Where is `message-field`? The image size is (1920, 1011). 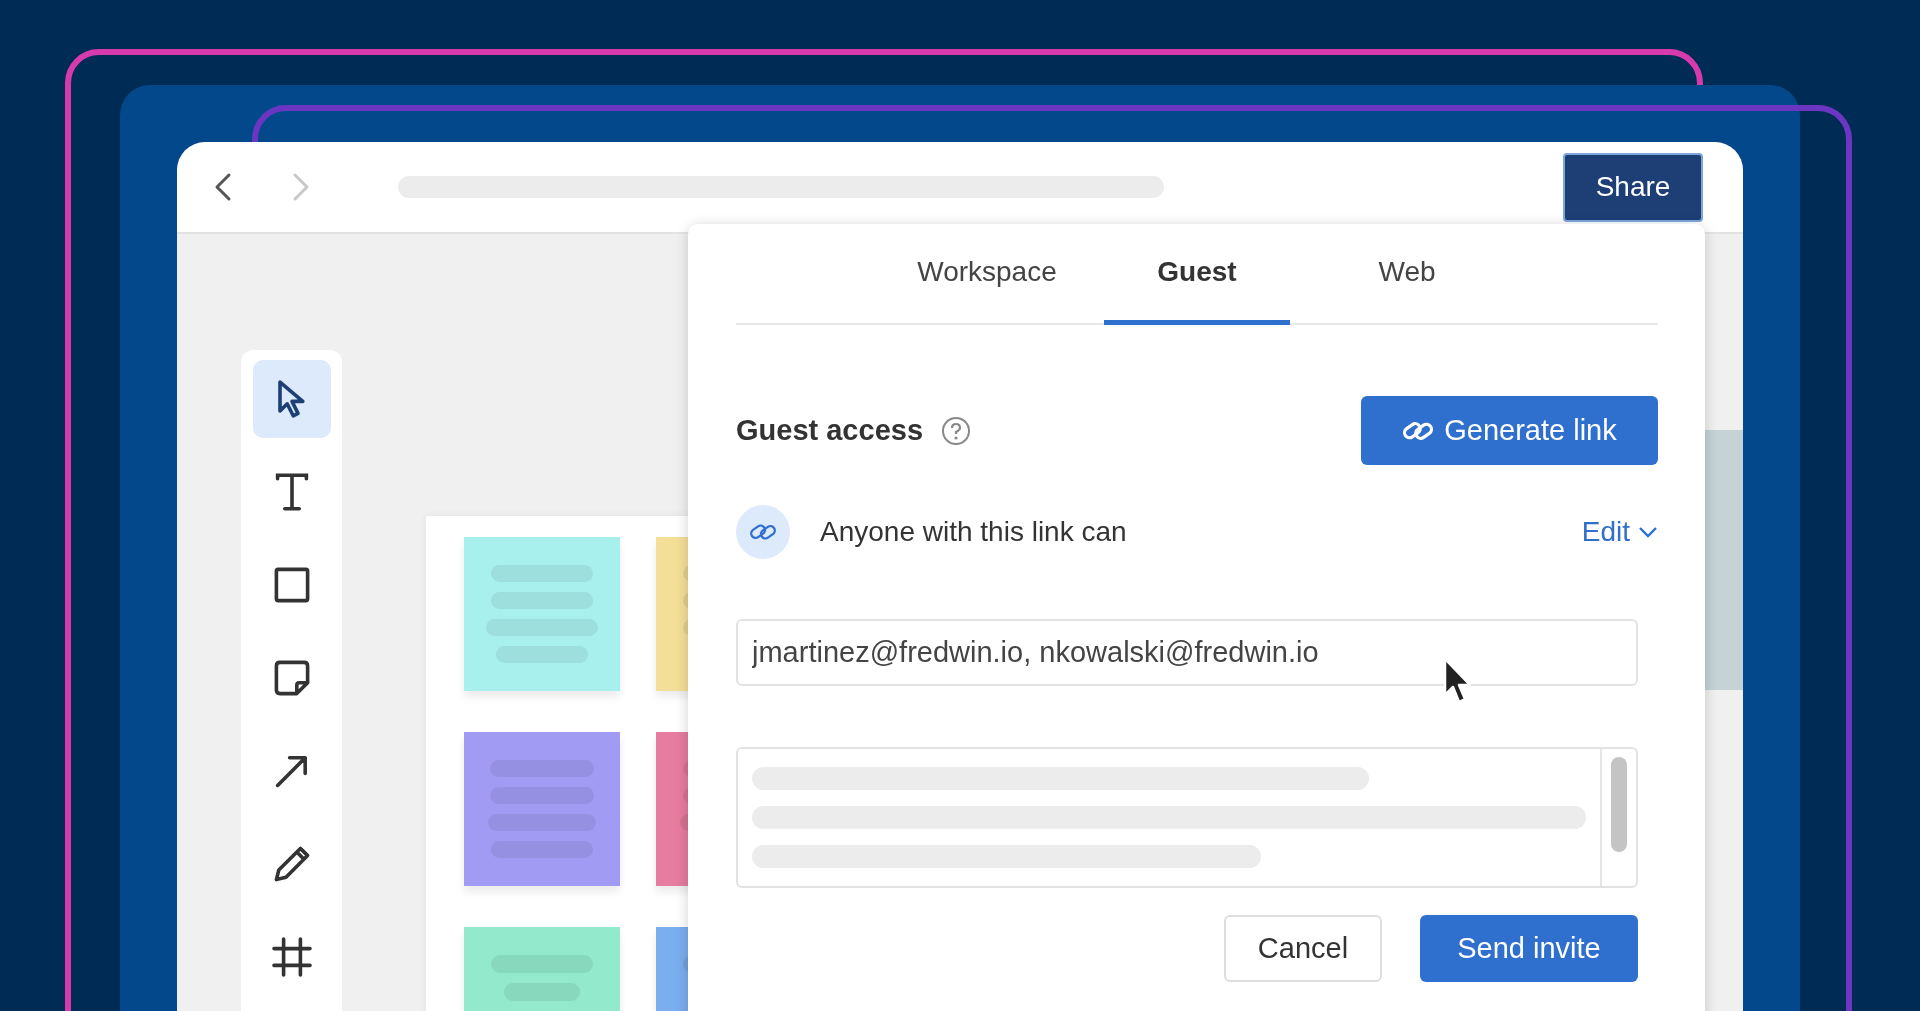
message-field is located at coordinates (1187, 817).